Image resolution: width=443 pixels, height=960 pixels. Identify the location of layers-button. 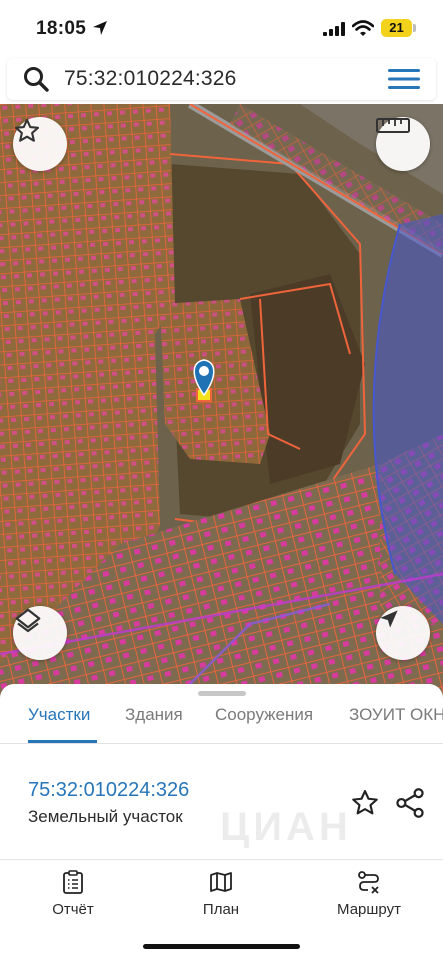
(40, 633).